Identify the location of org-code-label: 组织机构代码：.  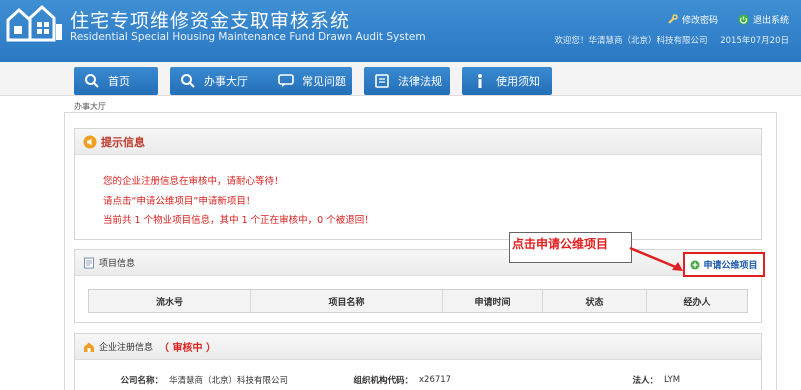
(383, 381).